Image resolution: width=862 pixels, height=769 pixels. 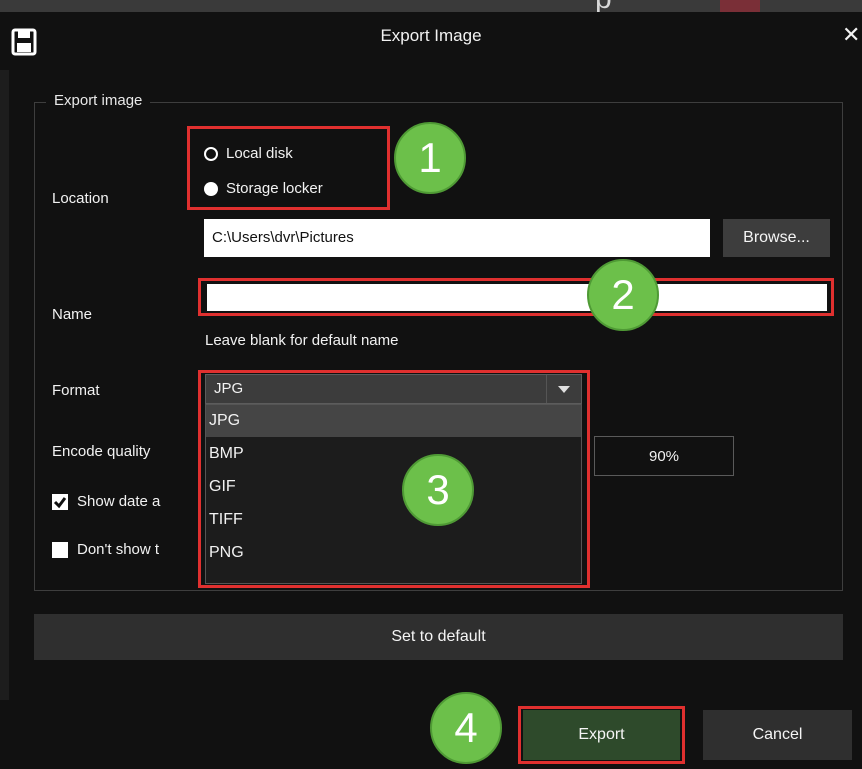 I want to click on path-input: C:\Users\dvr\Pictures, so click(x=457, y=238).